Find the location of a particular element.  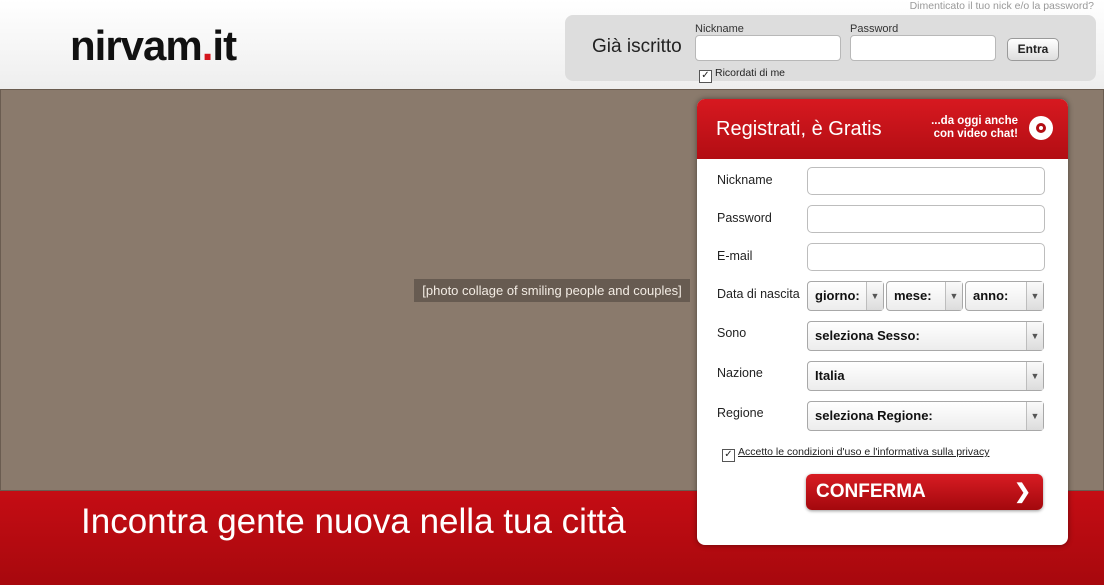

remember-me: ✓ Ricordati di me is located at coordinates (742, 75).